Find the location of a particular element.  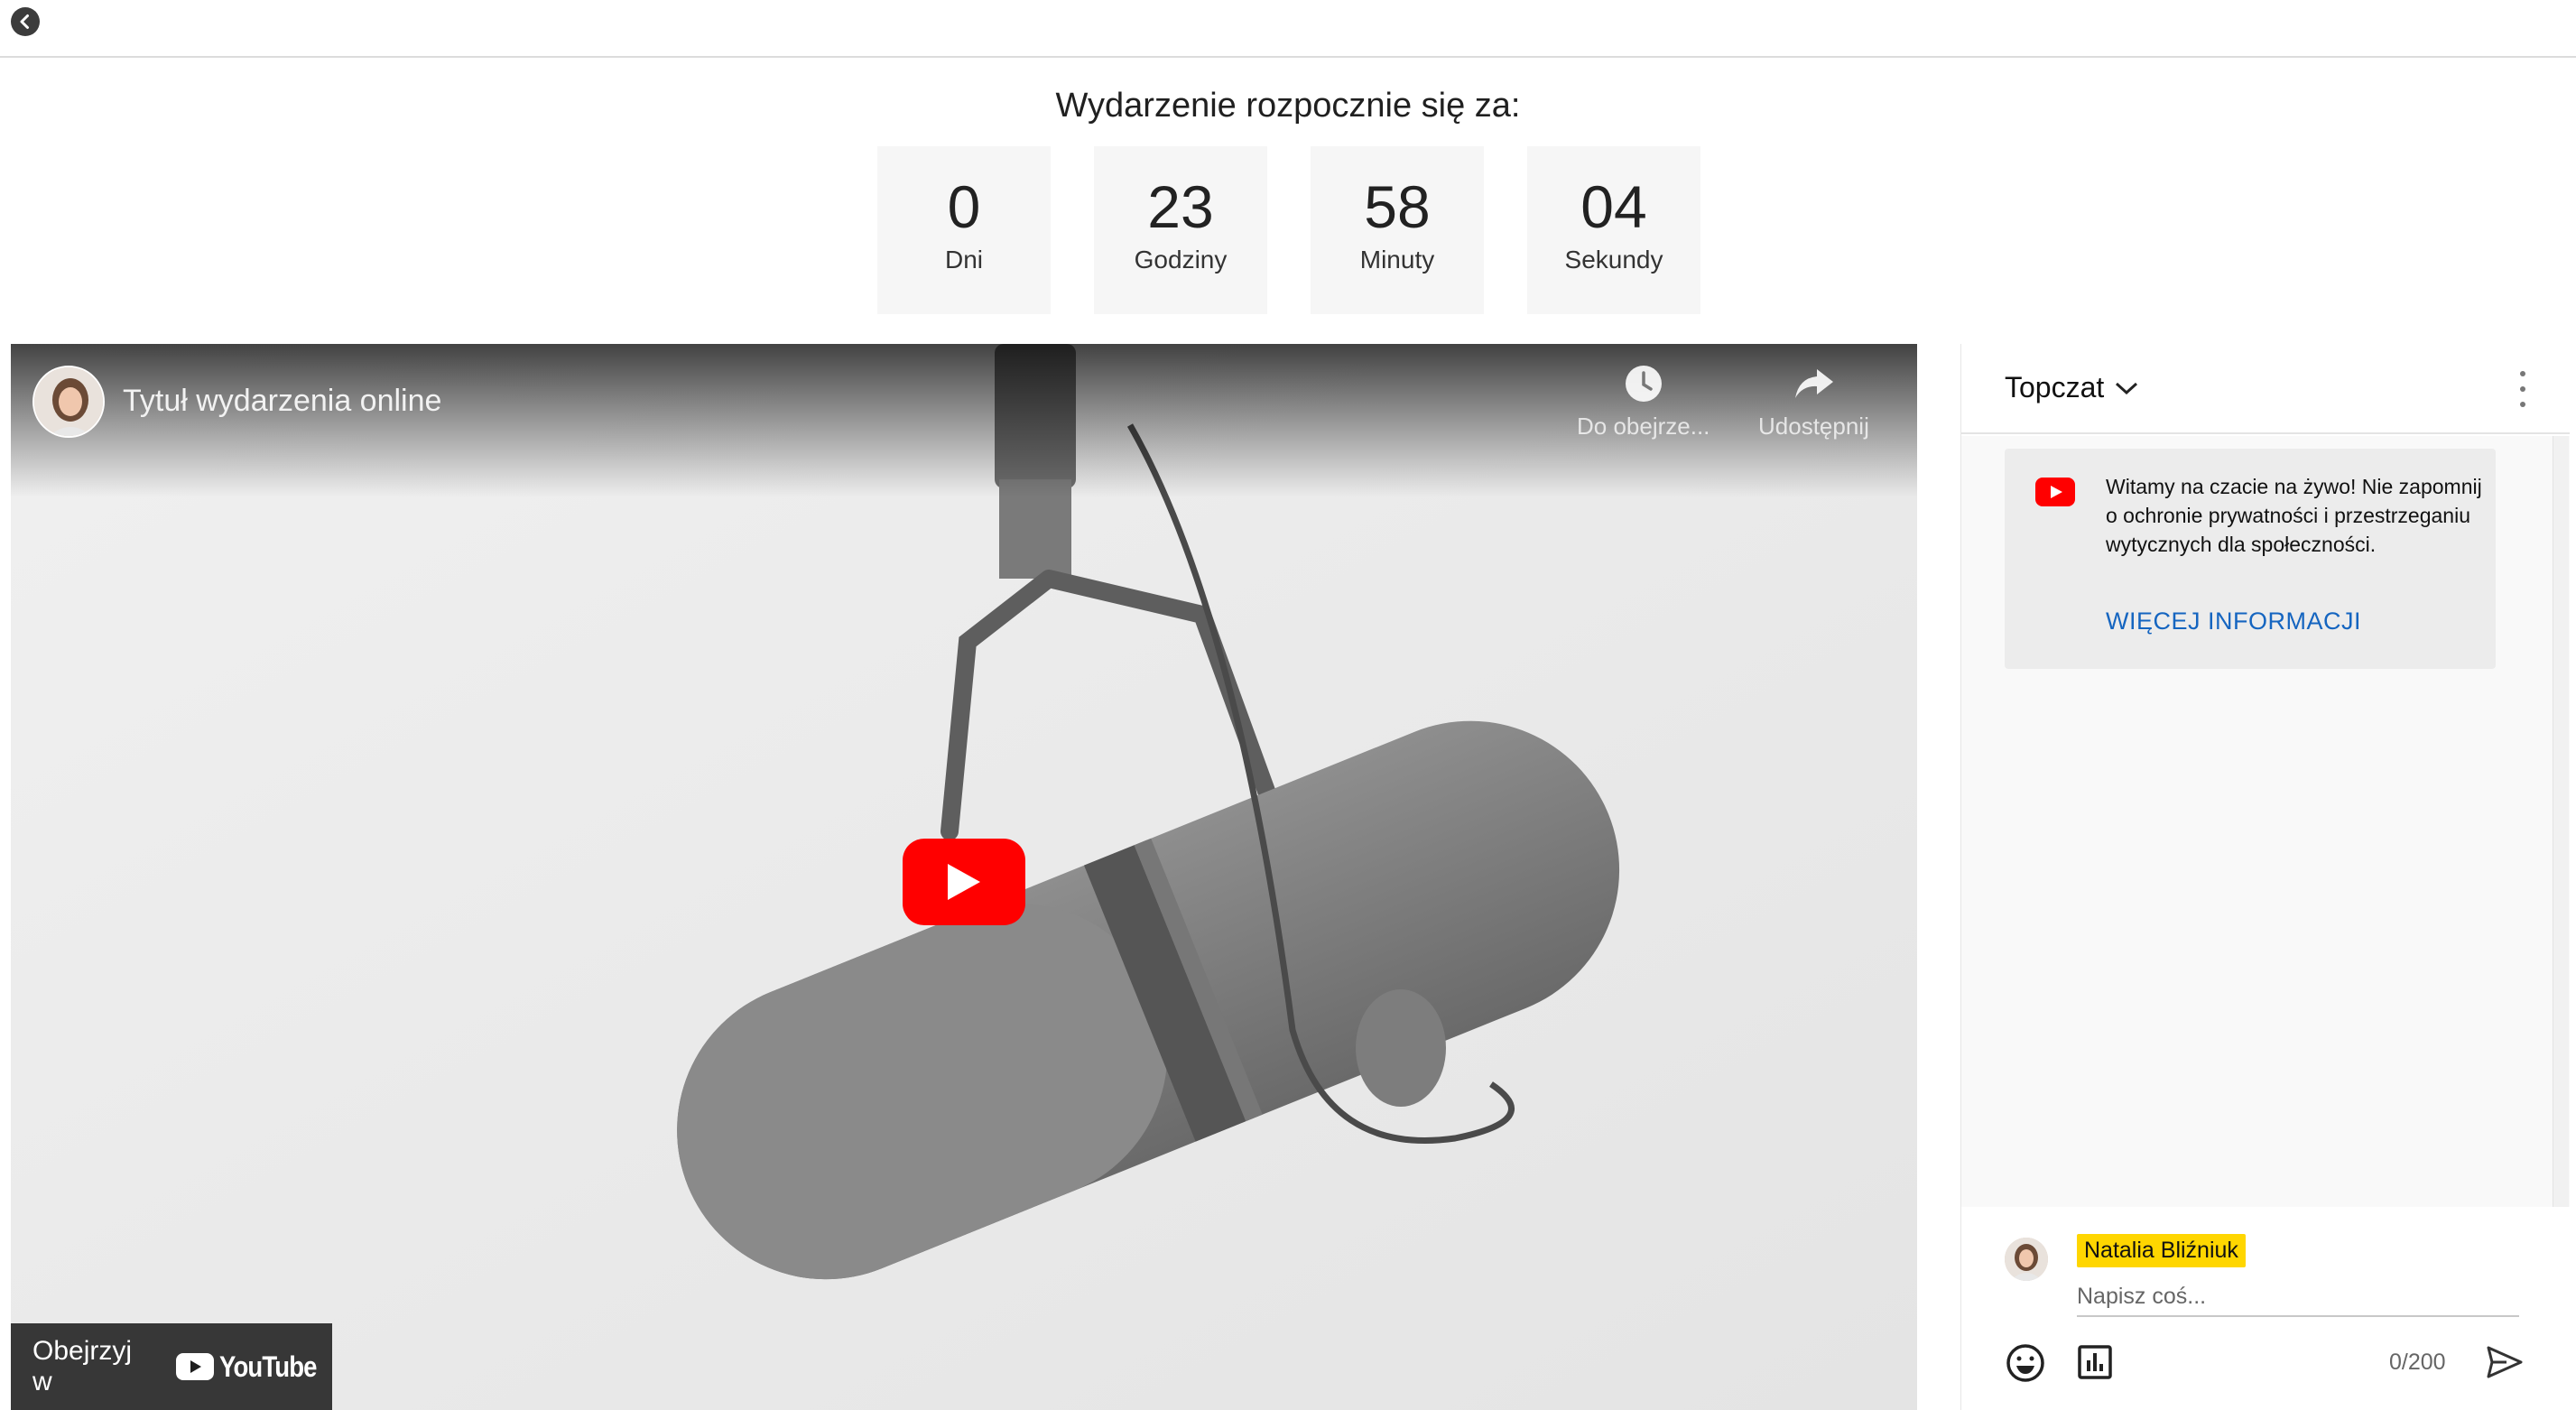

countdown-label: Minuty is located at coordinates (1397, 260).